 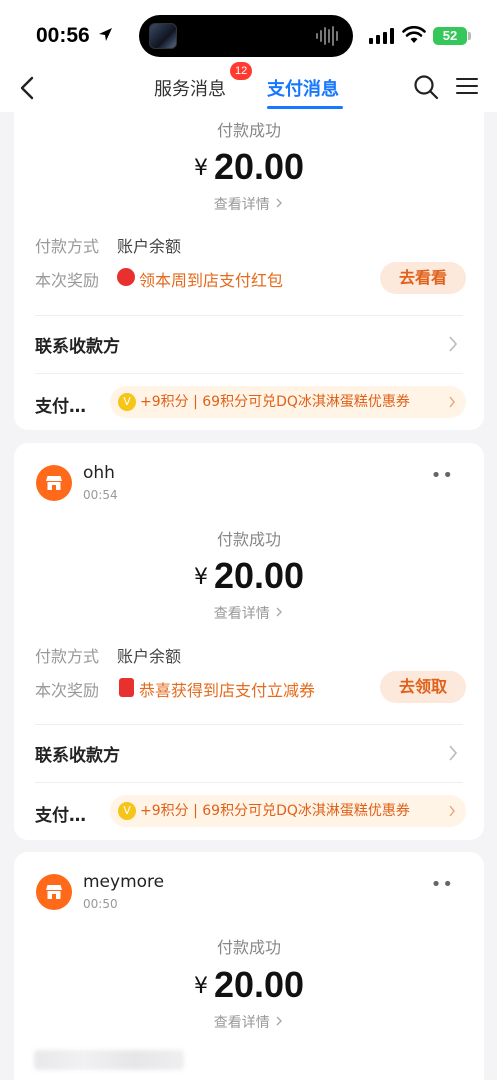 What do you see at coordinates (227, 689) in the screenshot?
I see `reward-text: 恭喜获得到店支付立减券` at bounding box center [227, 689].